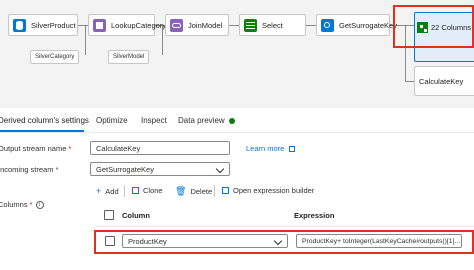 Image resolution: width=474 pixels, height=270 pixels. Describe the element at coordinates (39, 205) in the screenshot. I see `info-icon: i` at that location.